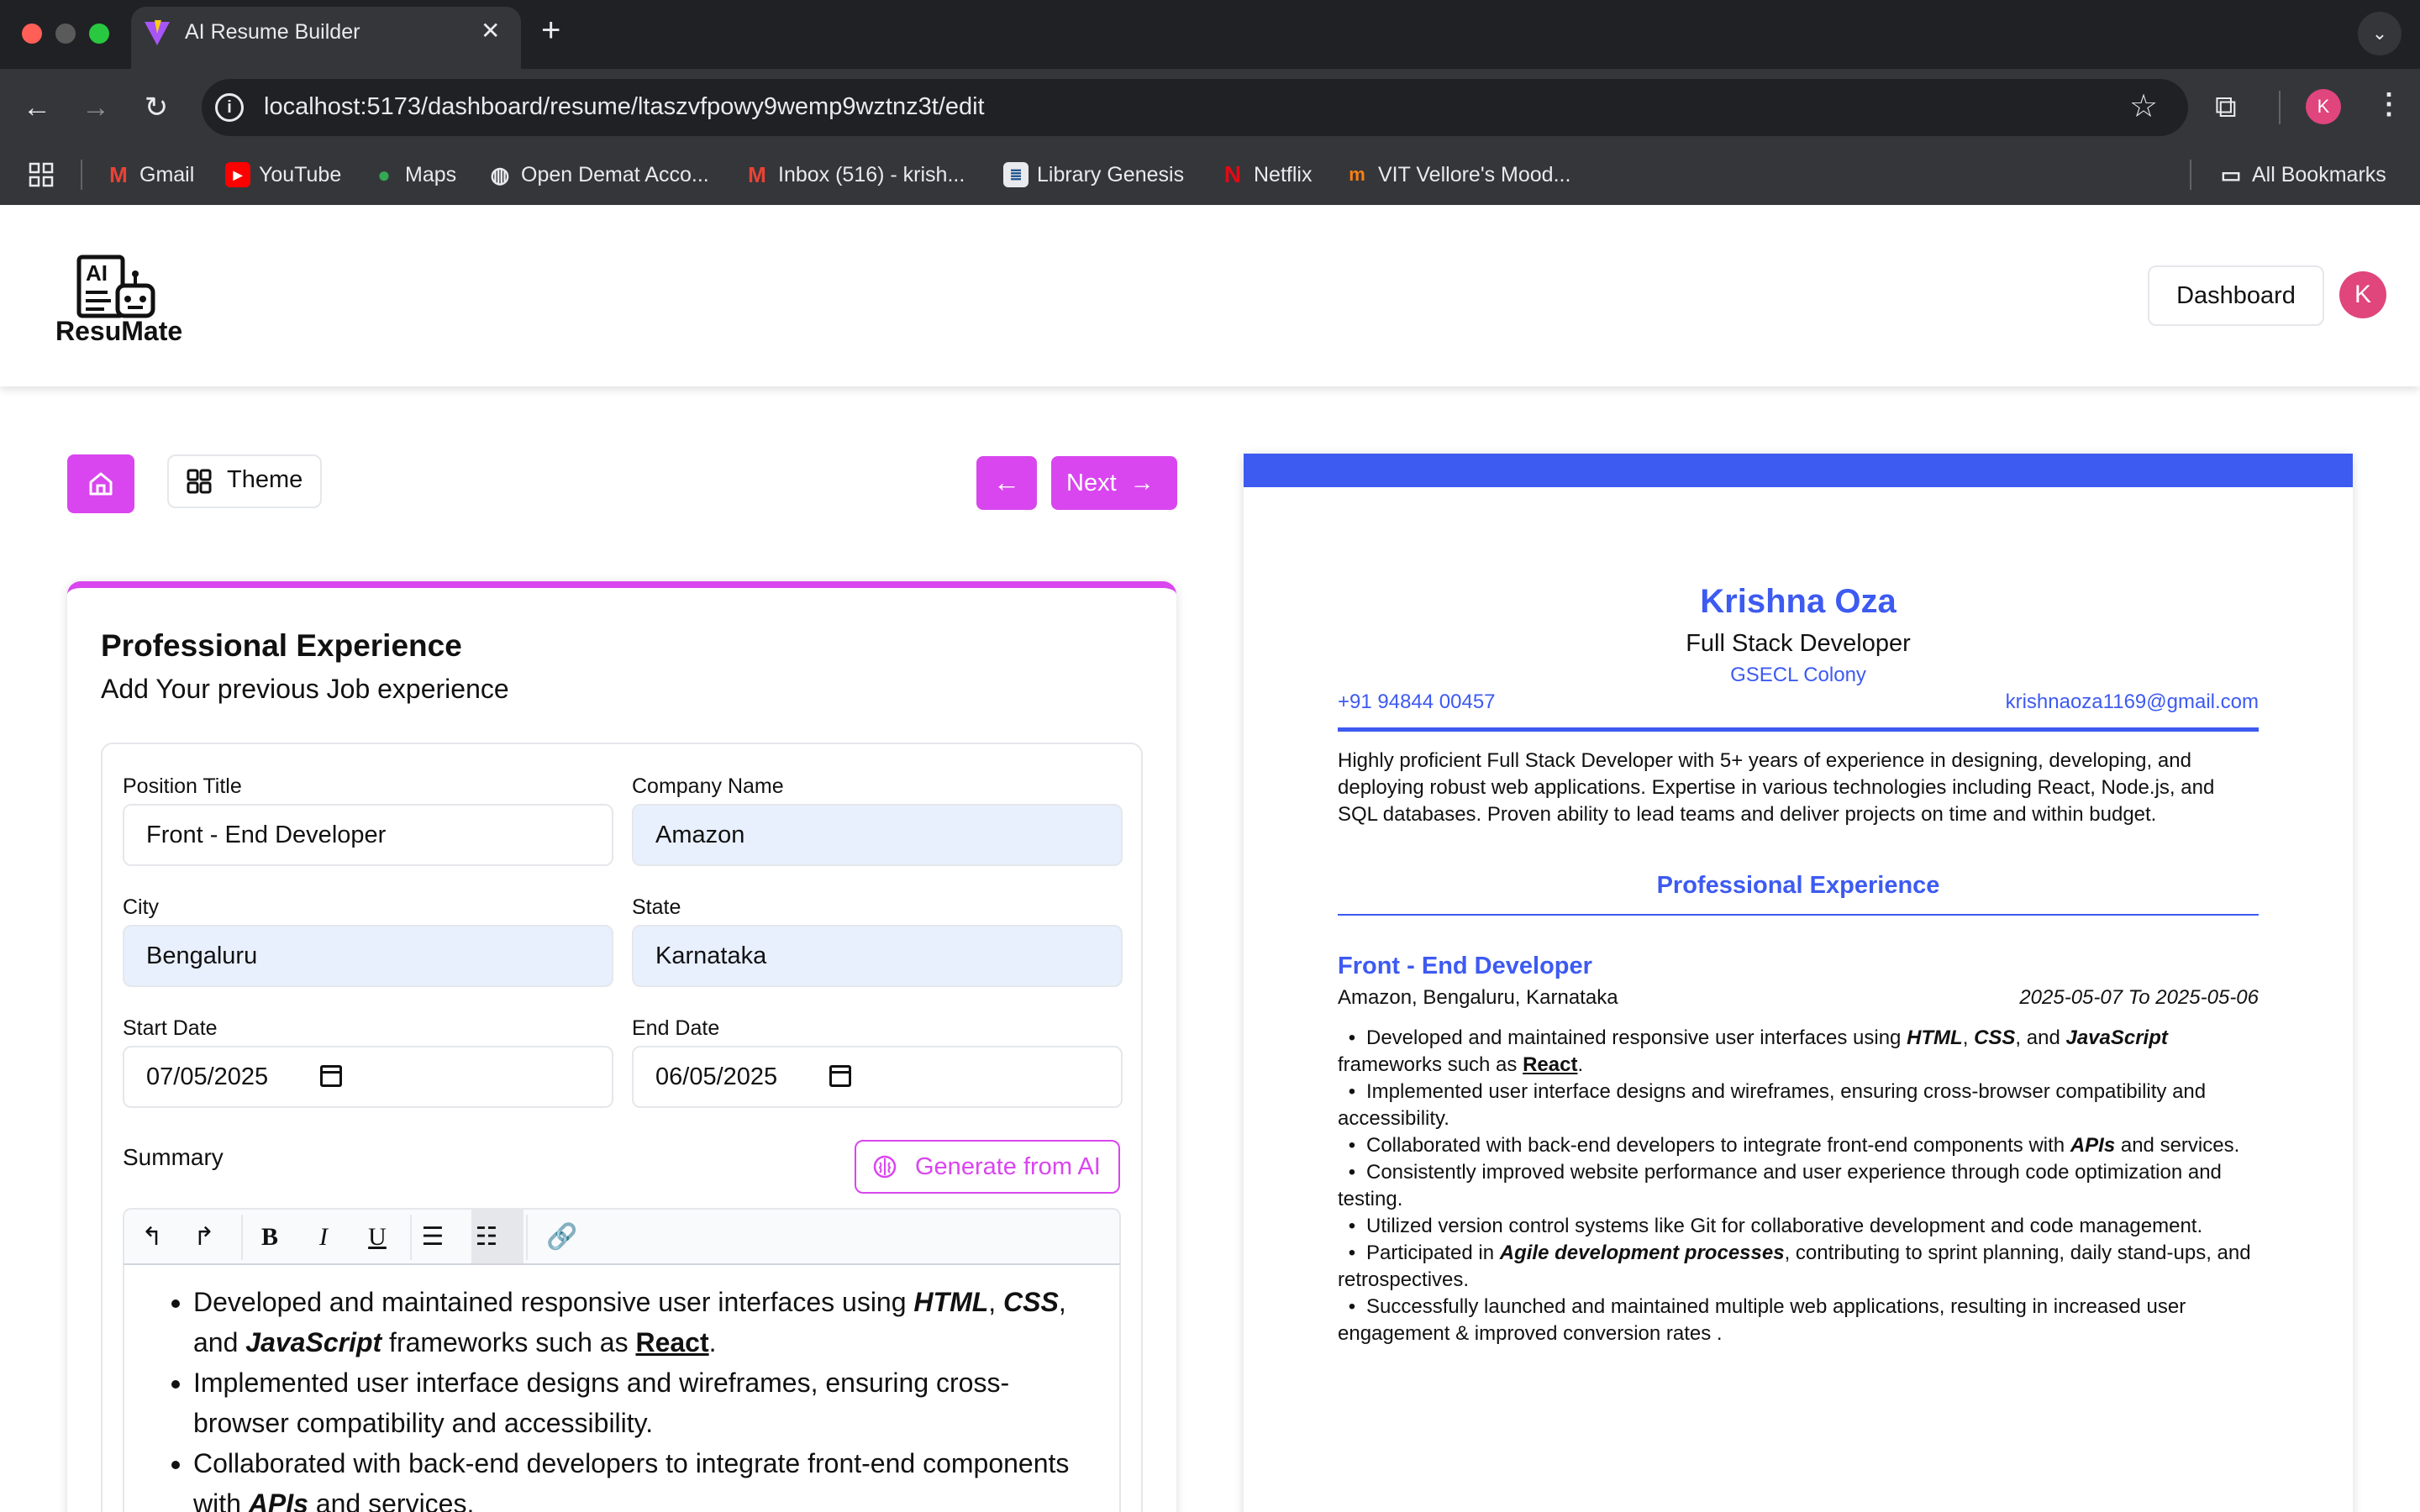 This screenshot has height=1512, width=2420. Describe the element at coordinates (229, 107) in the screenshot. I see `site-info-icon: i` at that location.